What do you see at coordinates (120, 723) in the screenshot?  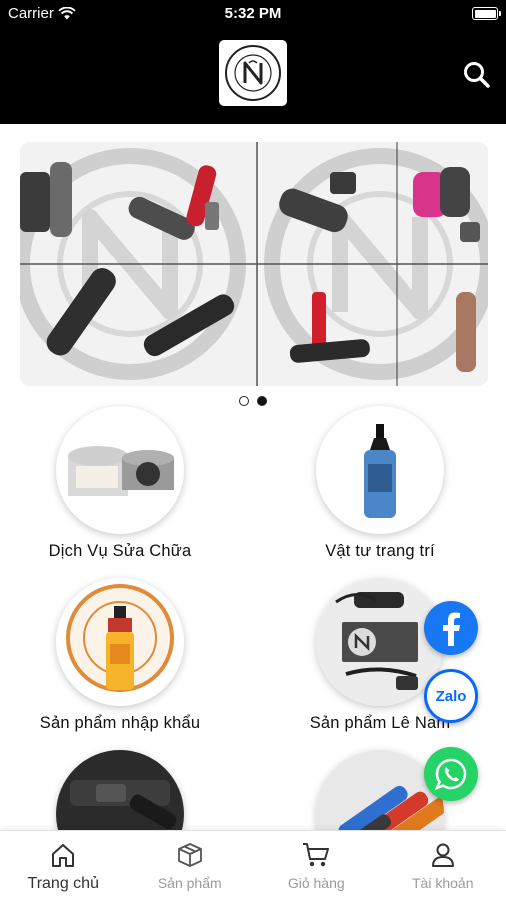 I see `category-label: Sản phẩm nhập khẩu` at bounding box center [120, 723].